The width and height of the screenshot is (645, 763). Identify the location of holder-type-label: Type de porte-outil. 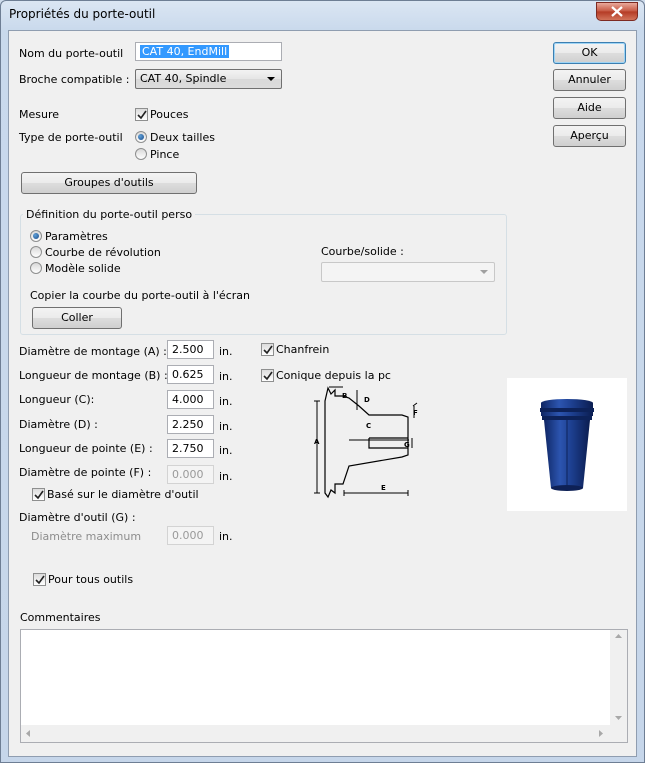
(71, 137).